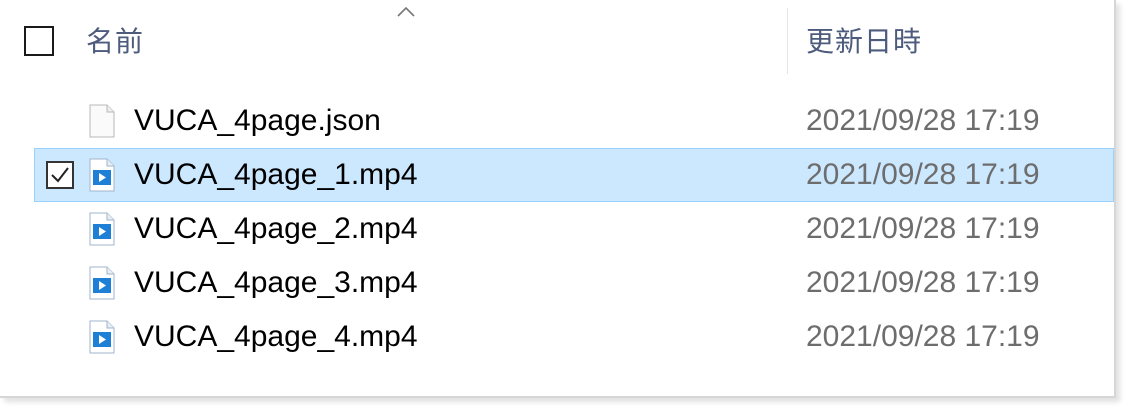 The image size is (1124, 406). What do you see at coordinates (39, 41) in the screenshot?
I see `select-all-checkbox` at bounding box center [39, 41].